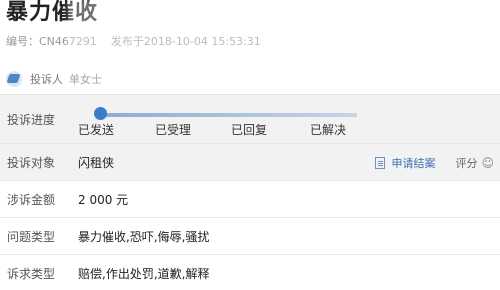  What do you see at coordinates (487, 163) in the screenshot?
I see `thumbs-up-icon: ☺` at bounding box center [487, 163].